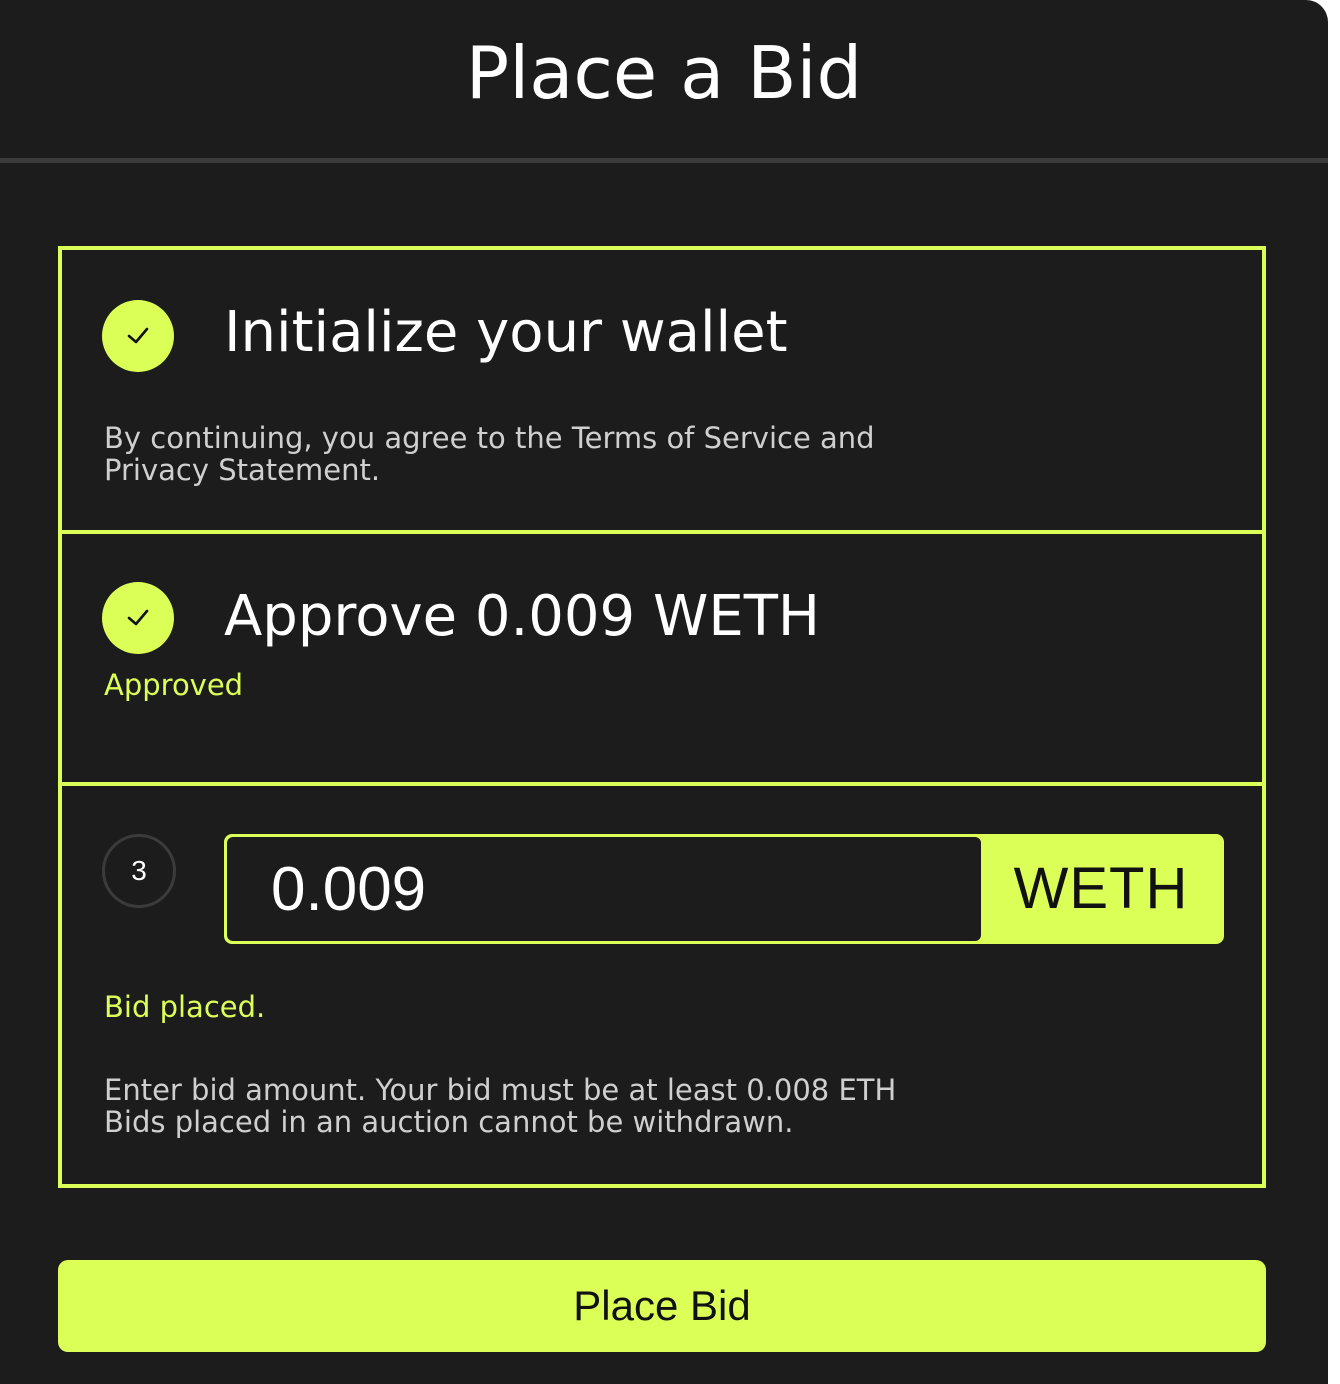 This screenshot has height=1384, width=1340. What do you see at coordinates (174, 685) in the screenshot?
I see `step-status: Approved` at bounding box center [174, 685].